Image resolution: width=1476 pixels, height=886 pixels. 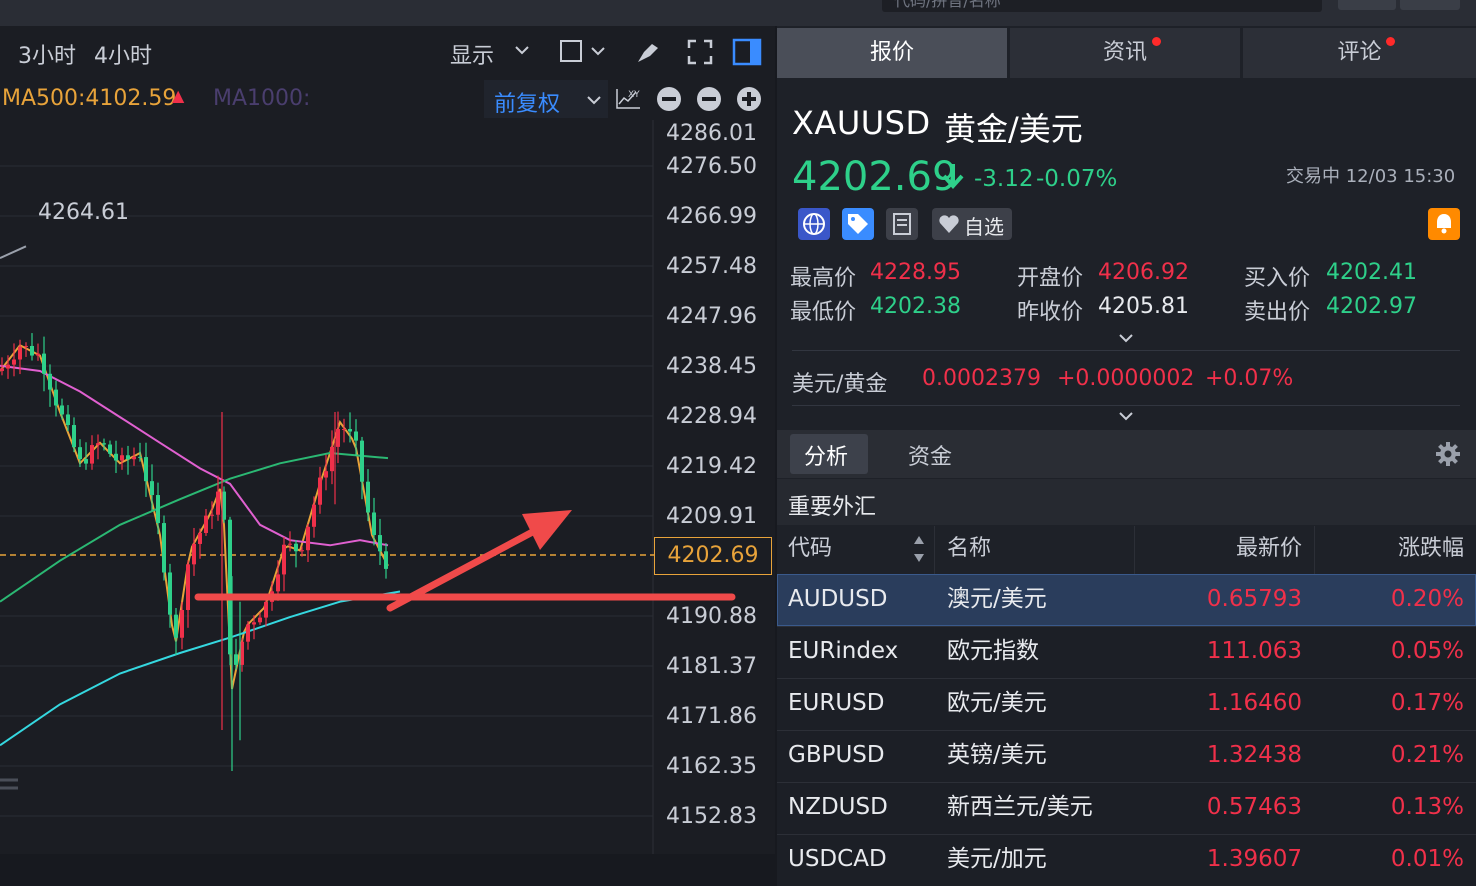 What do you see at coordinates (713, 556) in the screenshot?
I see `current-price-tag: 4202.69` at bounding box center [713, 556].